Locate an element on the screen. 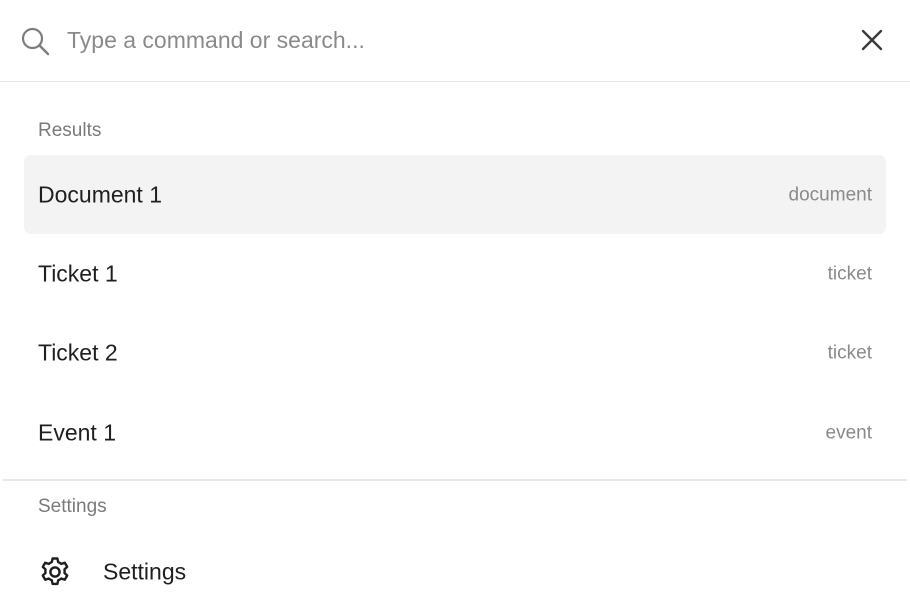  section-divider is located at coordinates (455, 480).